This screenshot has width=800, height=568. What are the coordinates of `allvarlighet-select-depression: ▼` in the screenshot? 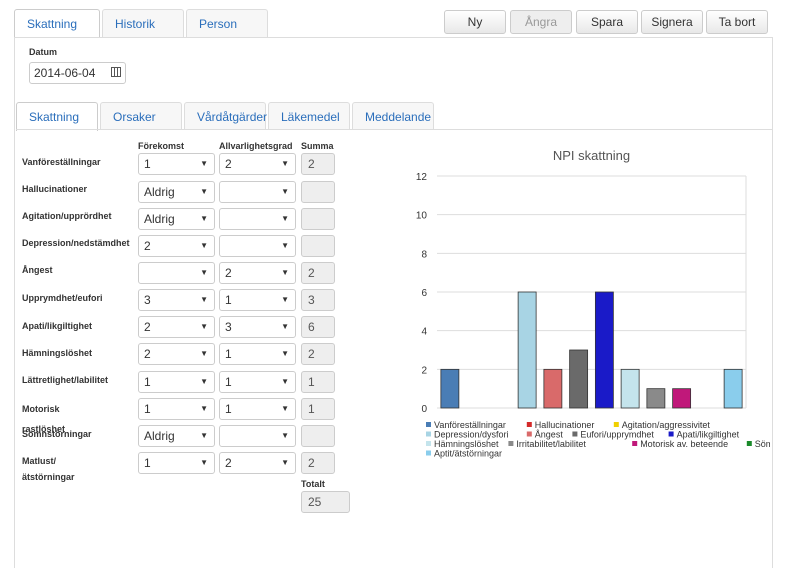 It's located at (257, 246).